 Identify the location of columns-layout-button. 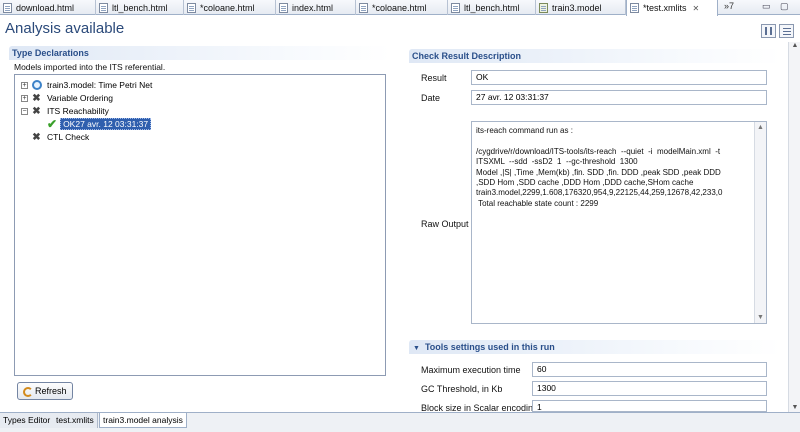
(768, 31).